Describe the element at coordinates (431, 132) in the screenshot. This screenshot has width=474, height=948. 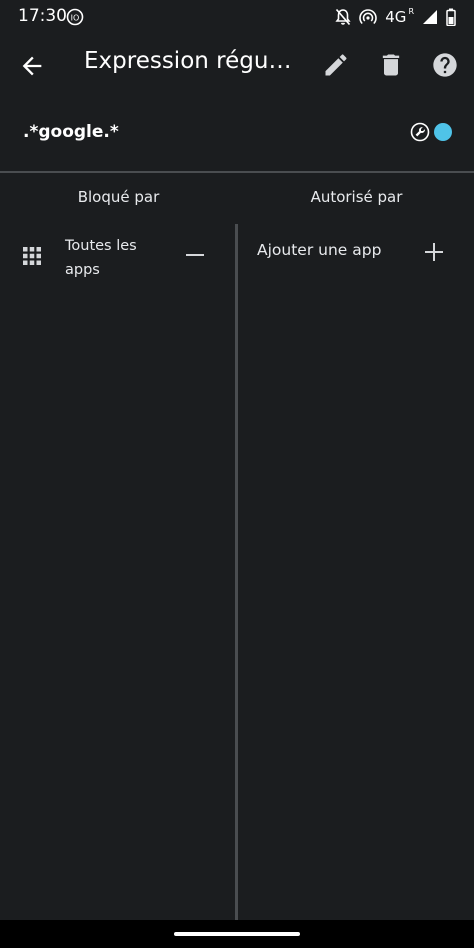
I see `rule-status` at that location.